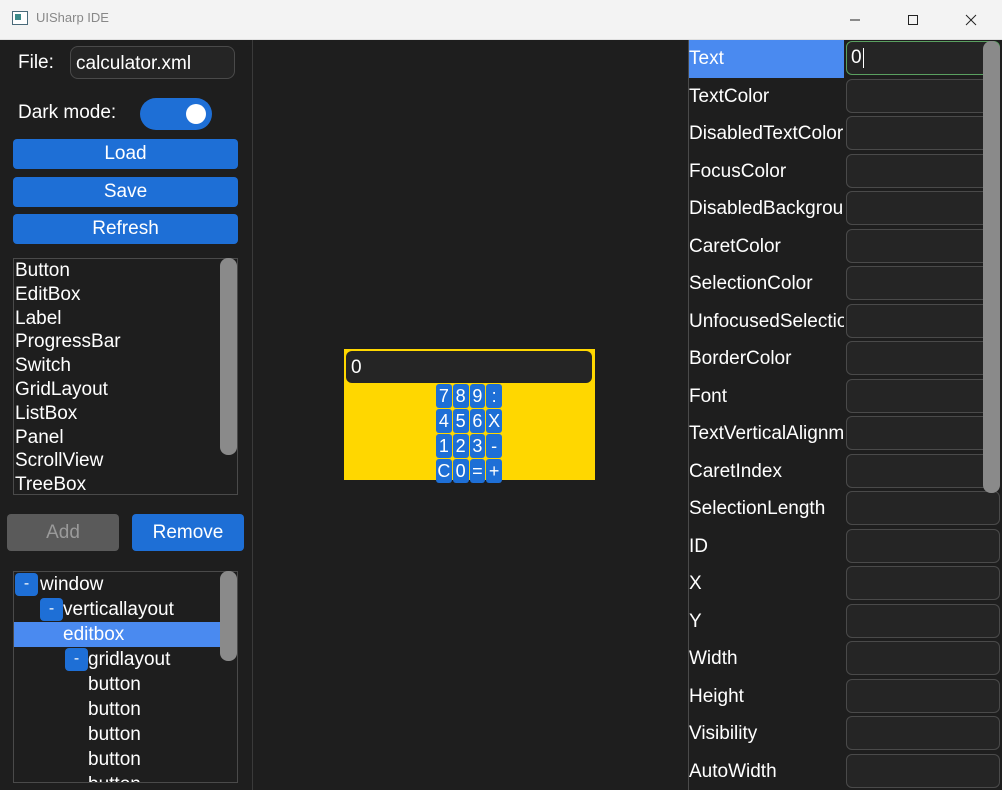 The width and height of the screenshot is (1002, 790). I want to click on calc-button: 3, so click(477, 446).